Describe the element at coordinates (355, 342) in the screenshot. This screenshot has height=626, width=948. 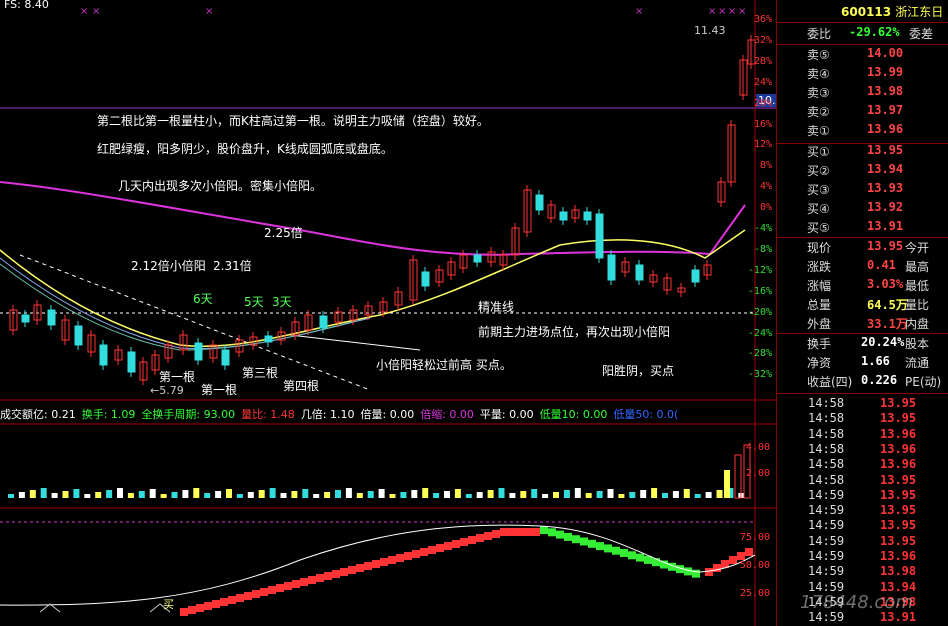
I see `arrow-line` at that location.